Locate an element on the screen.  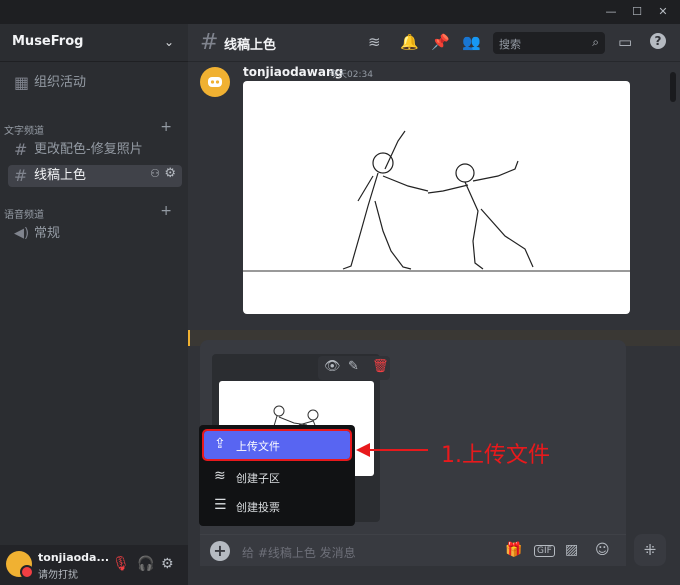
category-voice-channels: 语音频道 is located at coordinates (24, 213).